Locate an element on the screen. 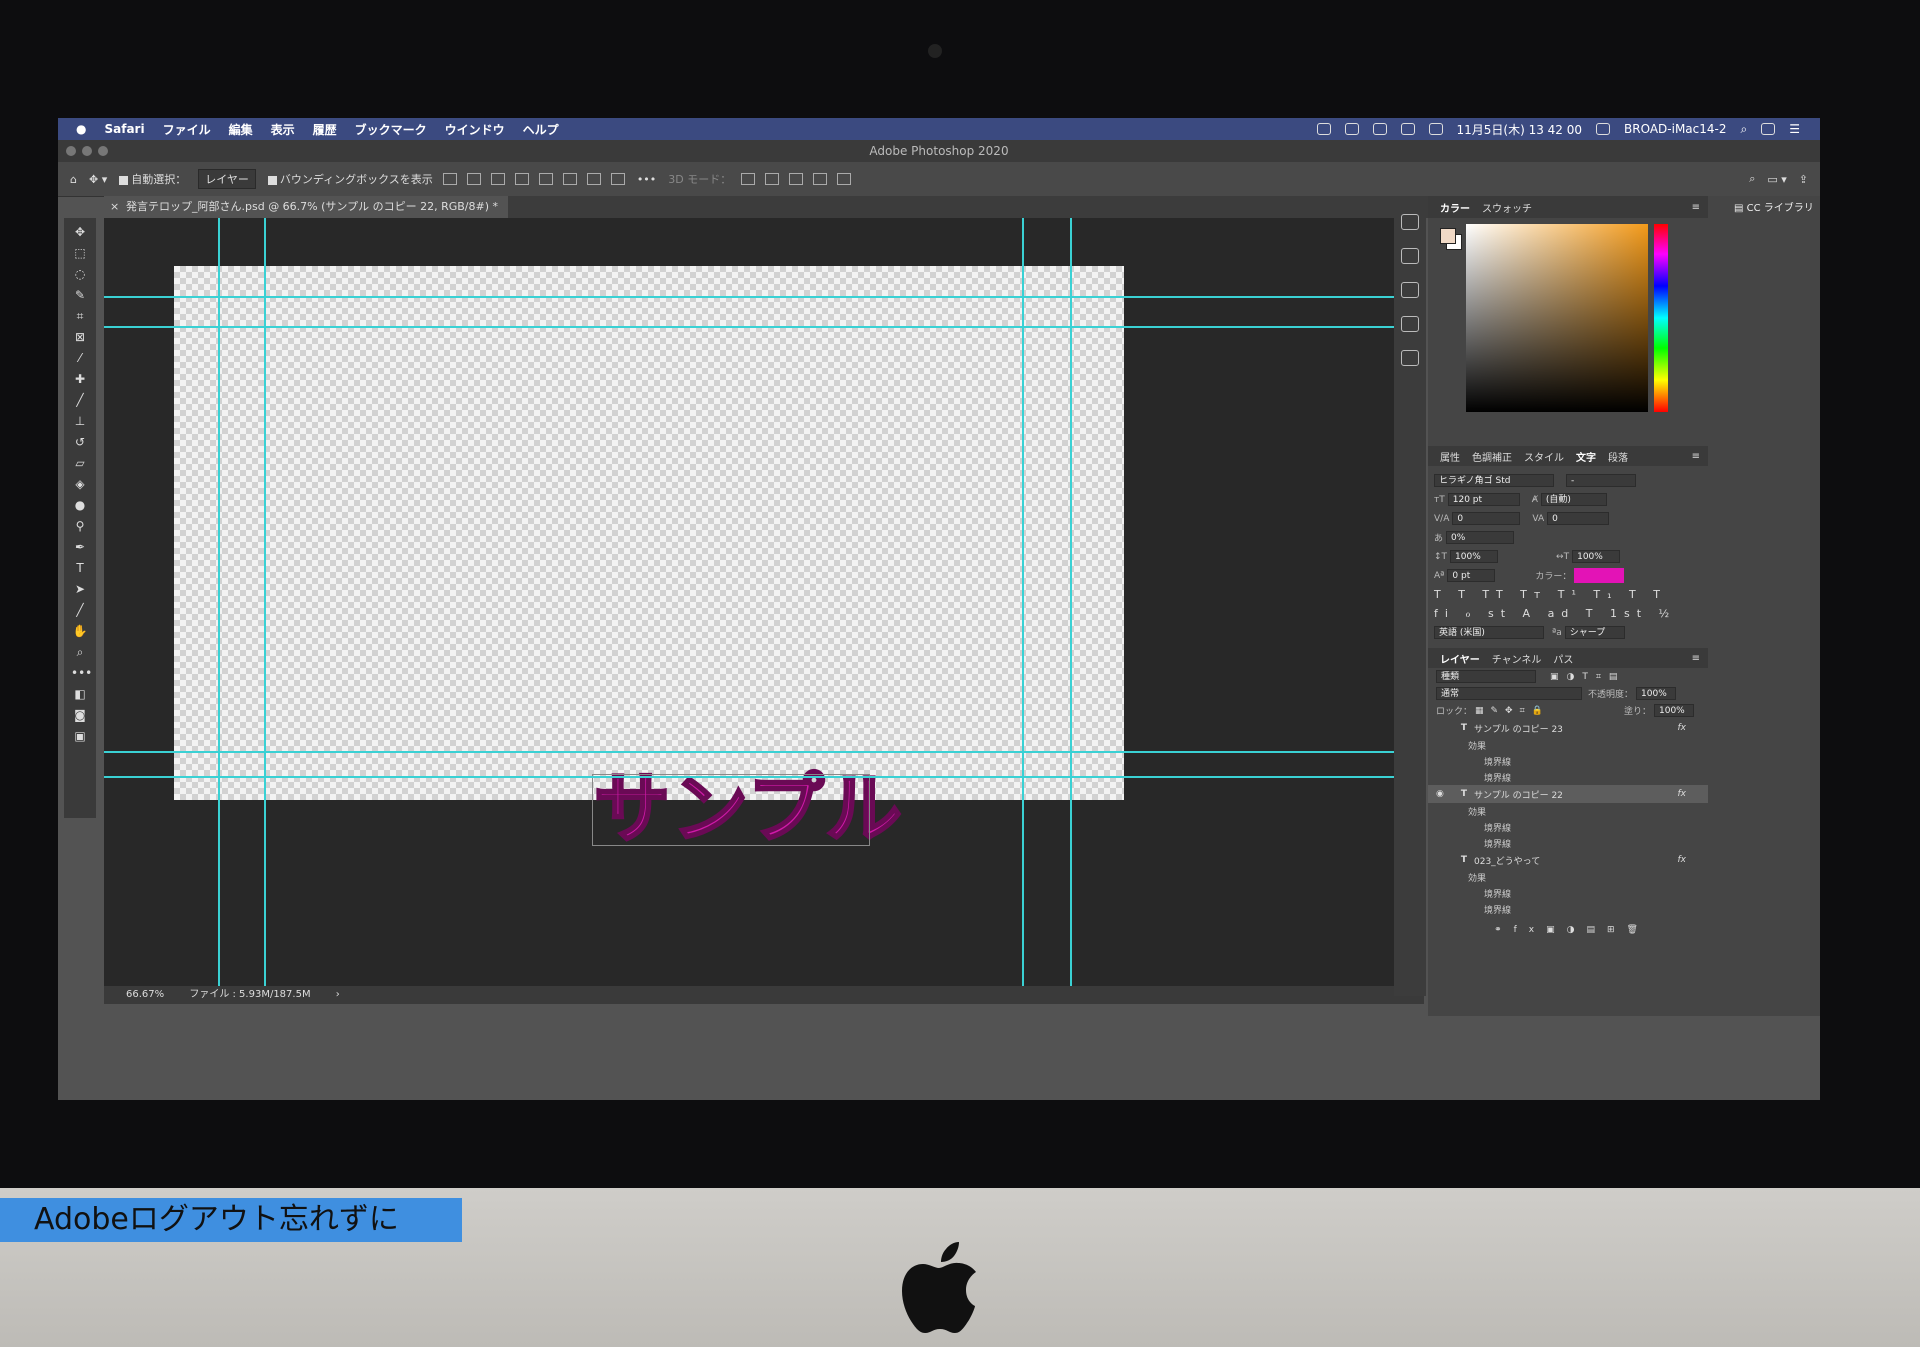 The image size is (1920, 1347). zoom-window-button is located at coordinates (103, 151).